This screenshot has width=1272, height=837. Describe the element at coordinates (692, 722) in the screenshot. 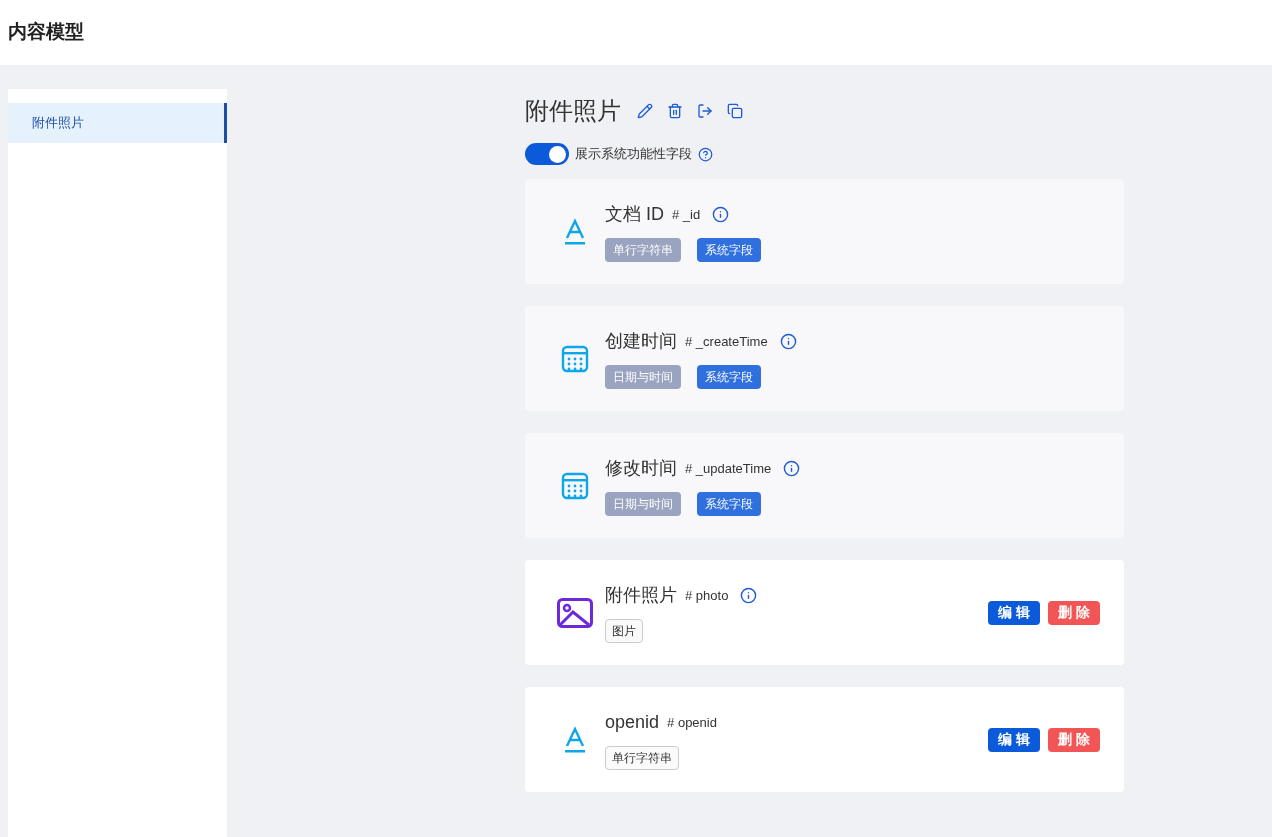

I see `field-key: # openid` at that location.